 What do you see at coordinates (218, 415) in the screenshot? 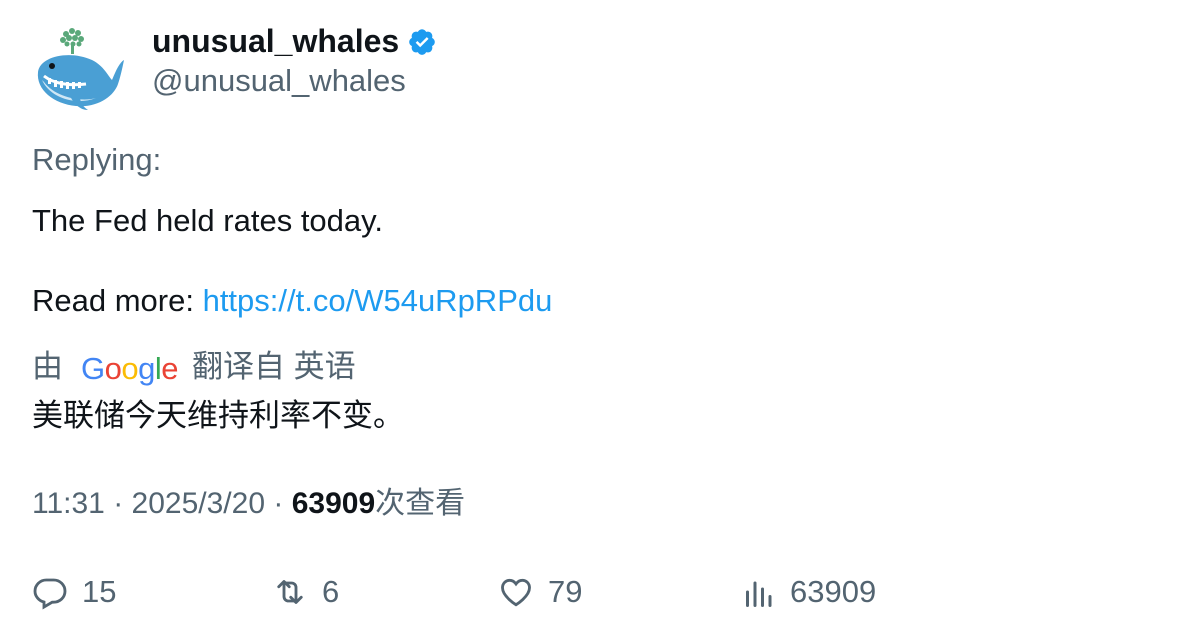
I see `translated-text: 美联储今天维持利率不变。` at bounding box center [218, 415].